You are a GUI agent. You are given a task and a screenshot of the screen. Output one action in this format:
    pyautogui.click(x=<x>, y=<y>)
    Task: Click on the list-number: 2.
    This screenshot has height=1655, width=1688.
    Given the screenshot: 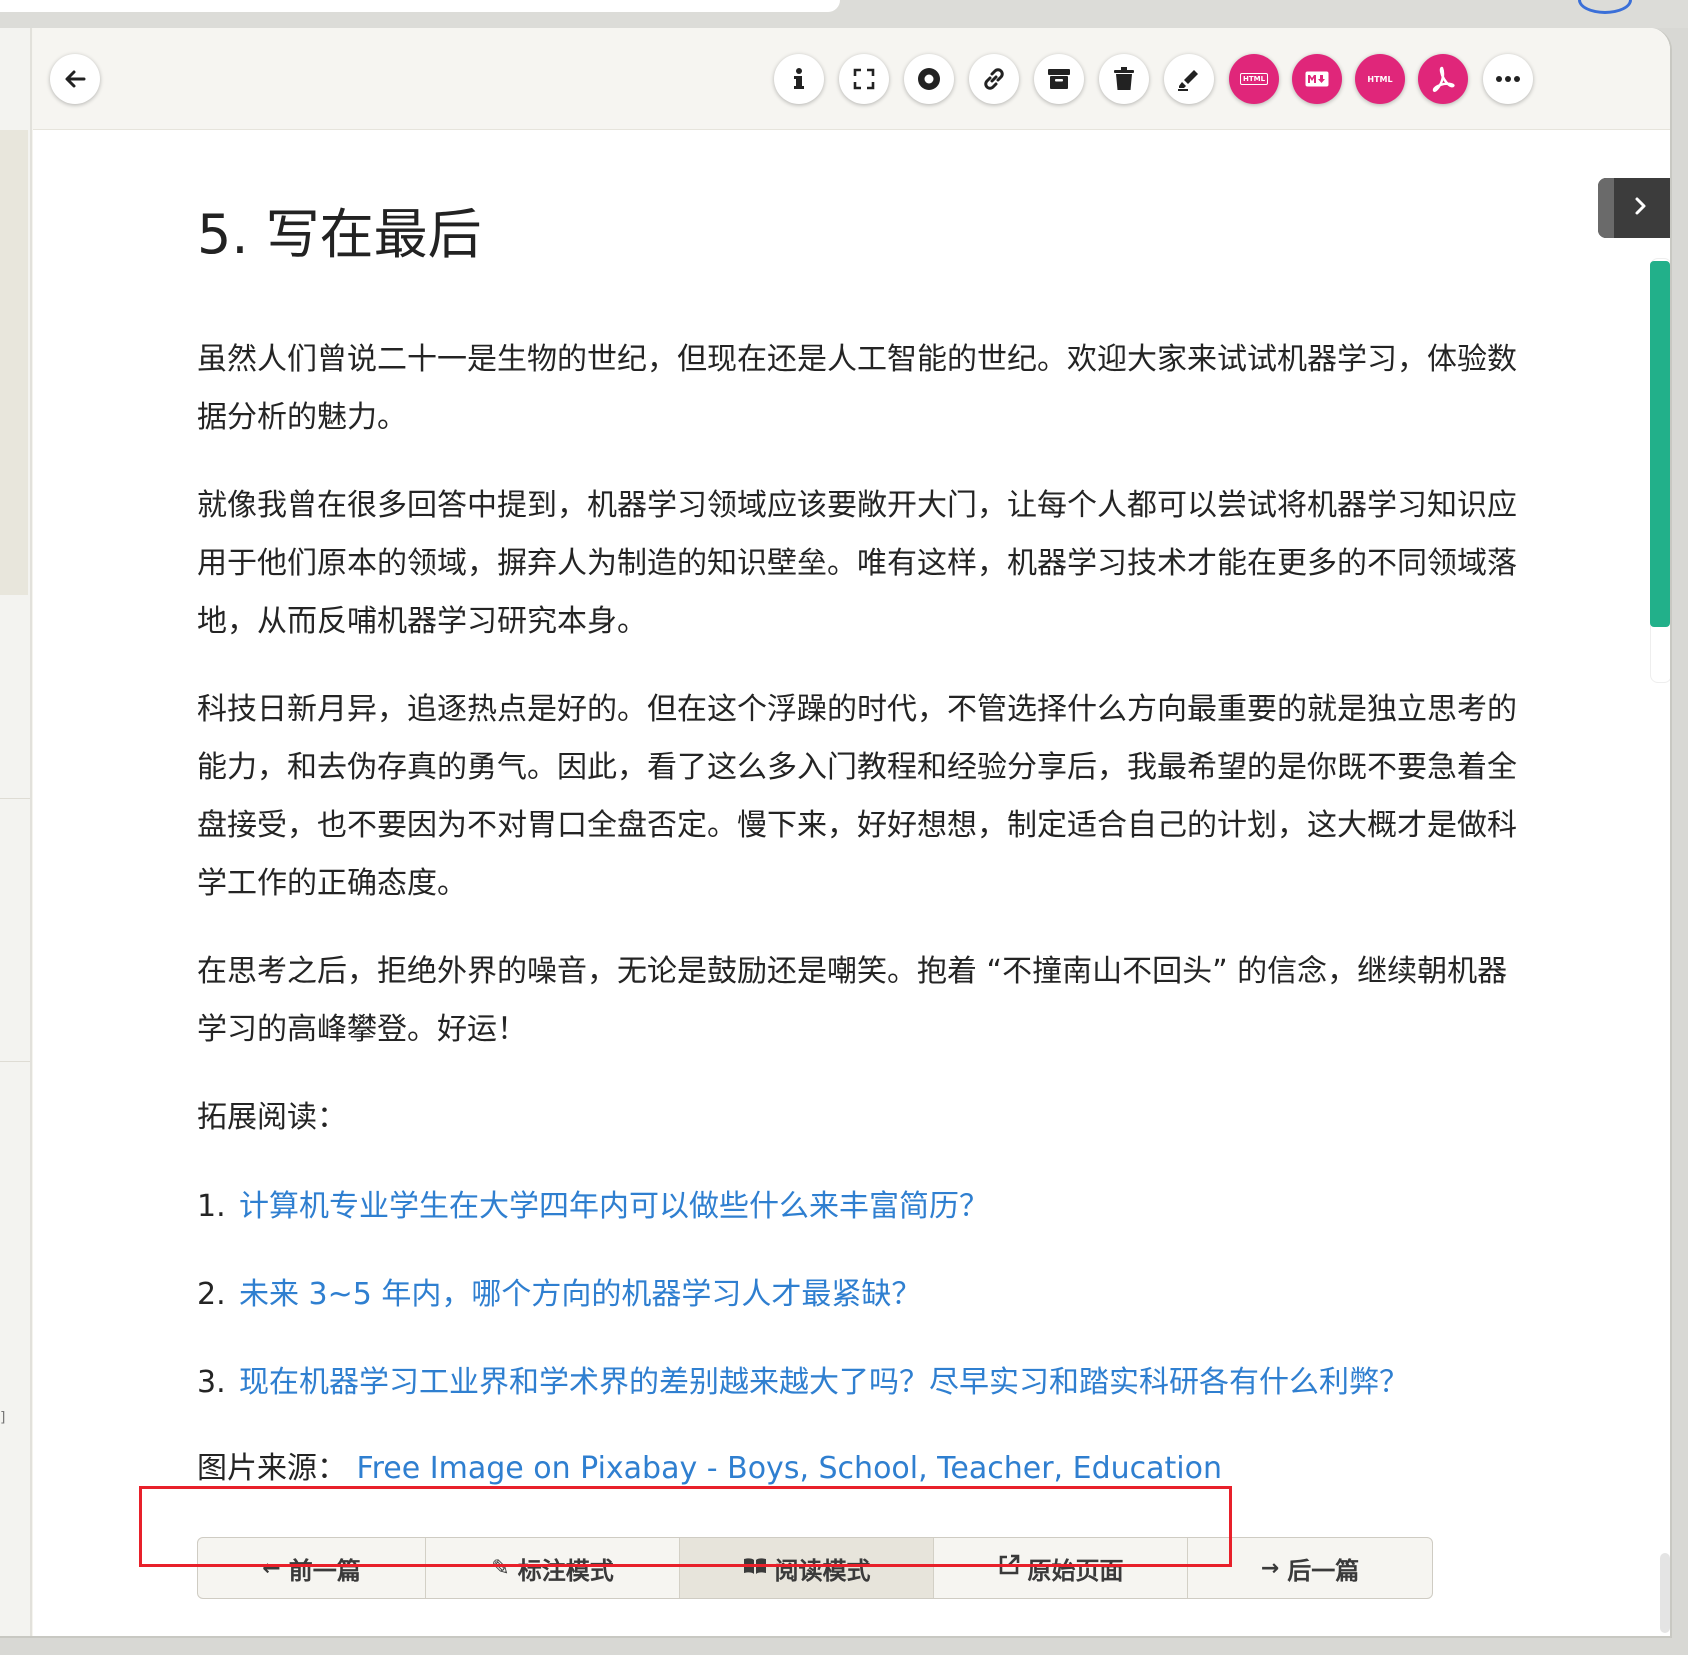 What is the action you would take?
    pyautogui.click(x=211, y=1294)
    